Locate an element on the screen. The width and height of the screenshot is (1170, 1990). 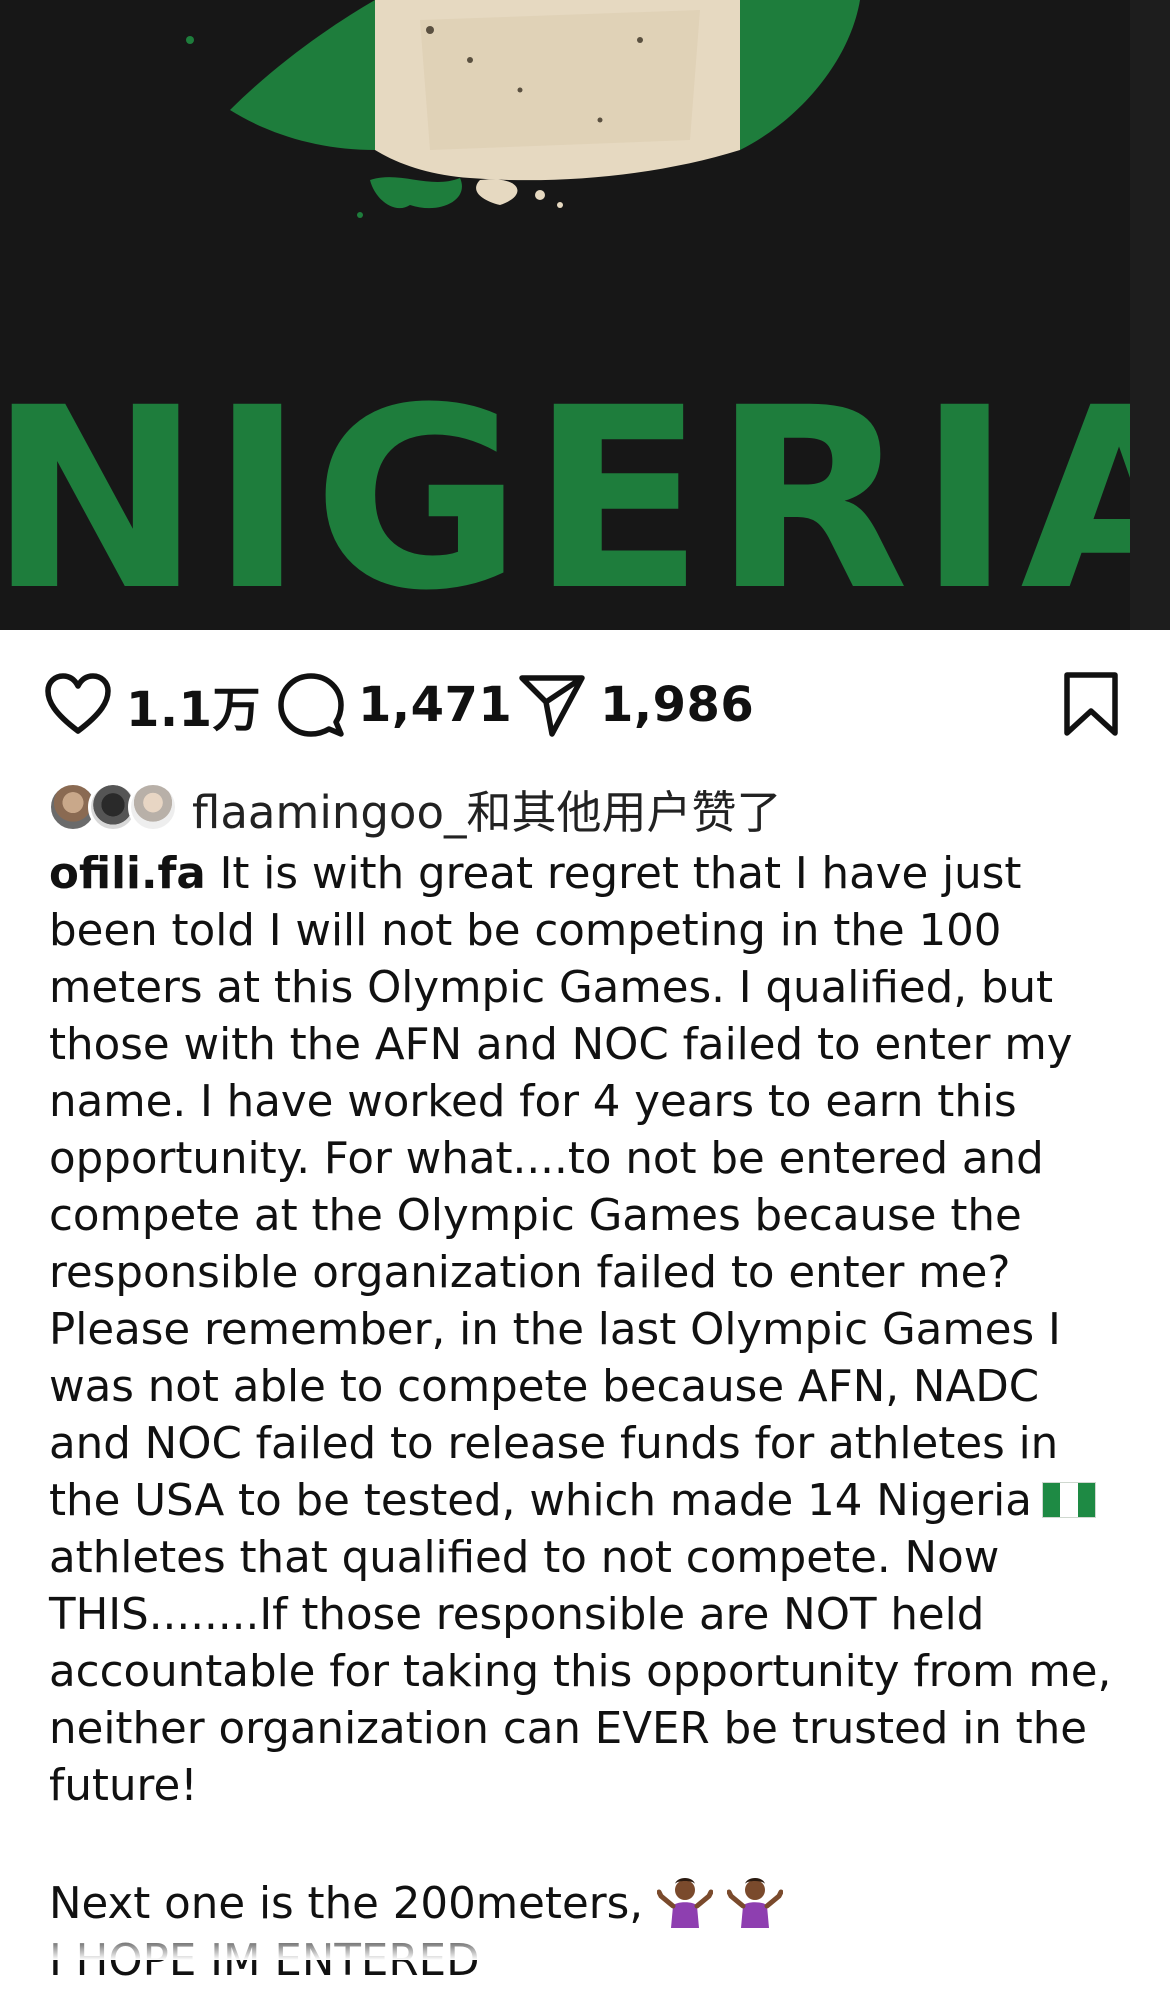
send-icon is located at coordinates (552, 705).